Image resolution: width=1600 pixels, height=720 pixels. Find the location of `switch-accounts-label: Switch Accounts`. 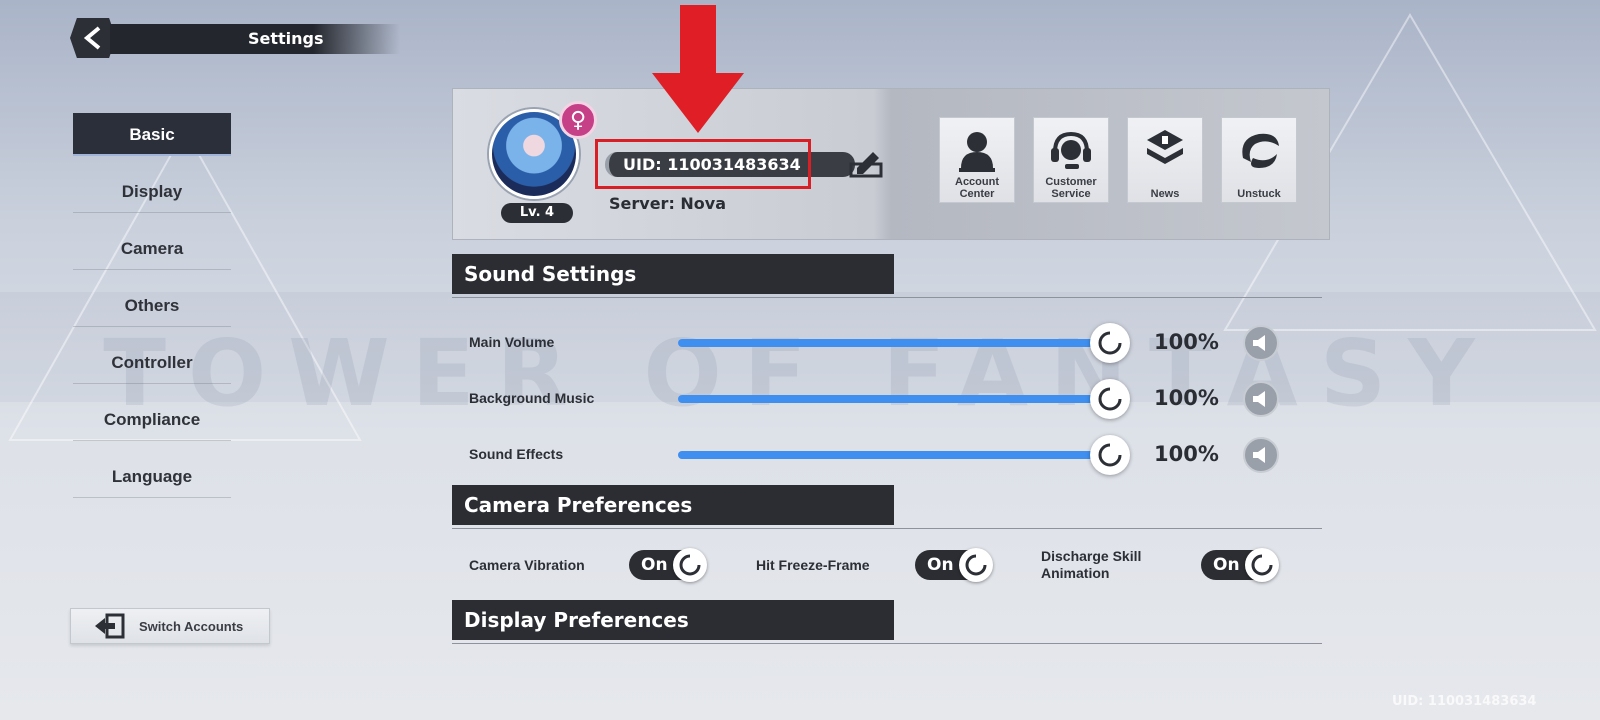

switch-accounts-label: Switch Accounts is located at coordinates (191, 626).